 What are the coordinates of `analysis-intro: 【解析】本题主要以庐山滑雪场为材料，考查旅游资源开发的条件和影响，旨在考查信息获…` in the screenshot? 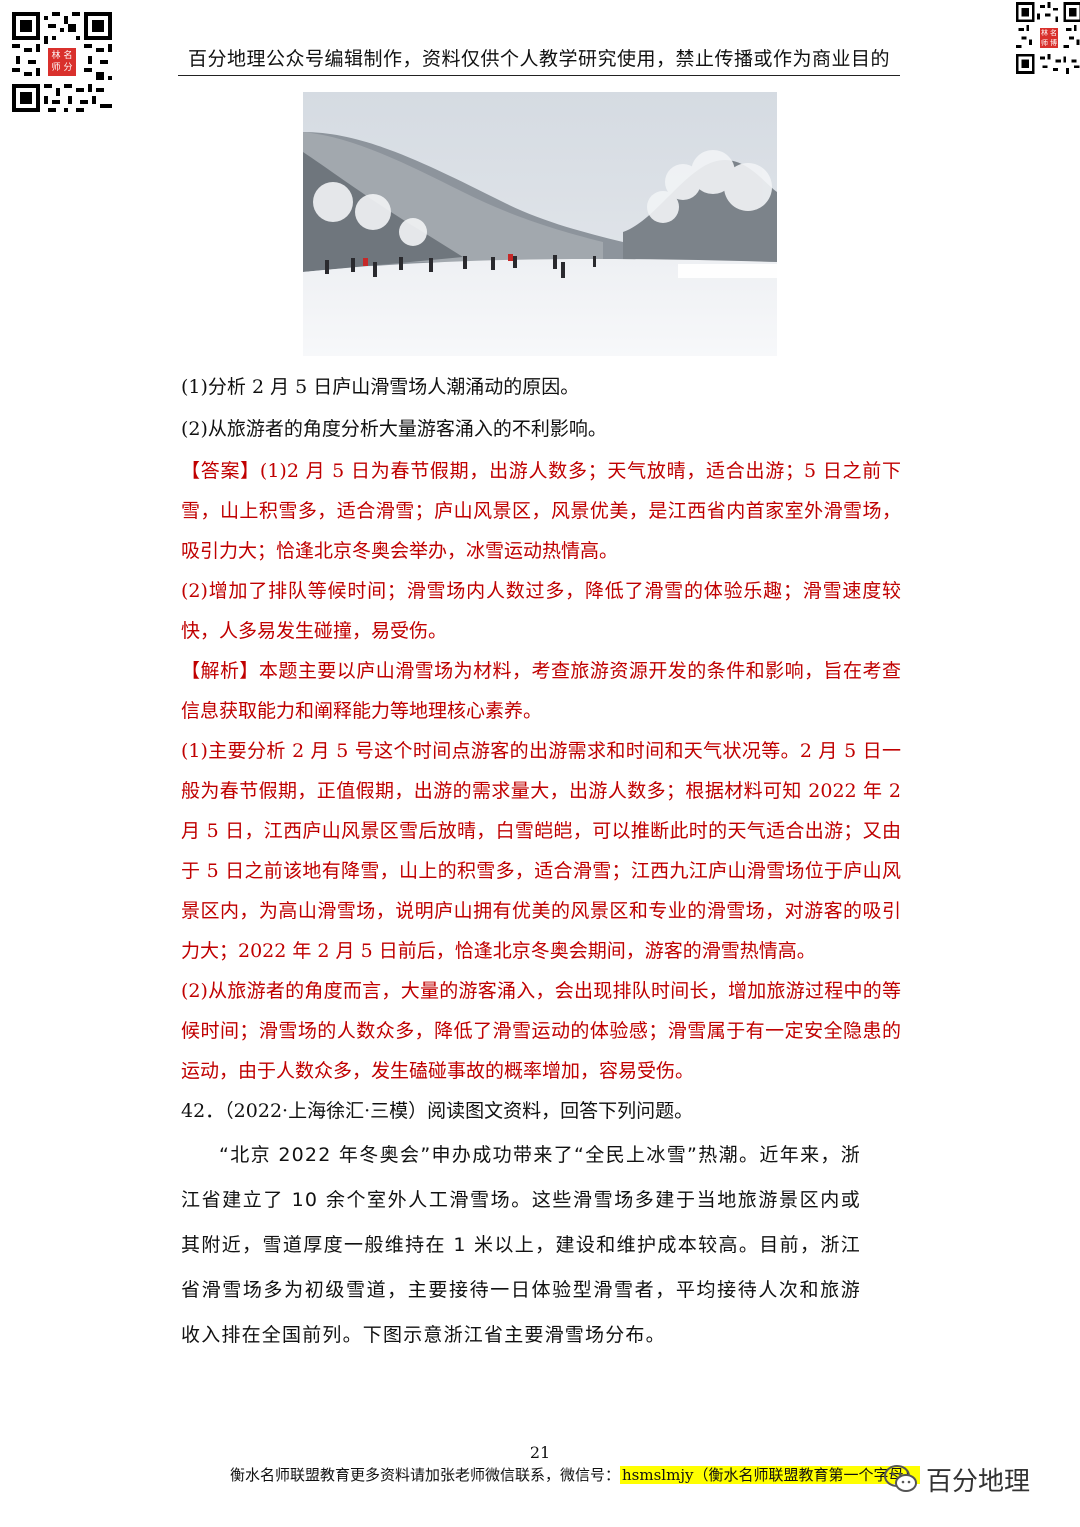 It's located at (541, 691).